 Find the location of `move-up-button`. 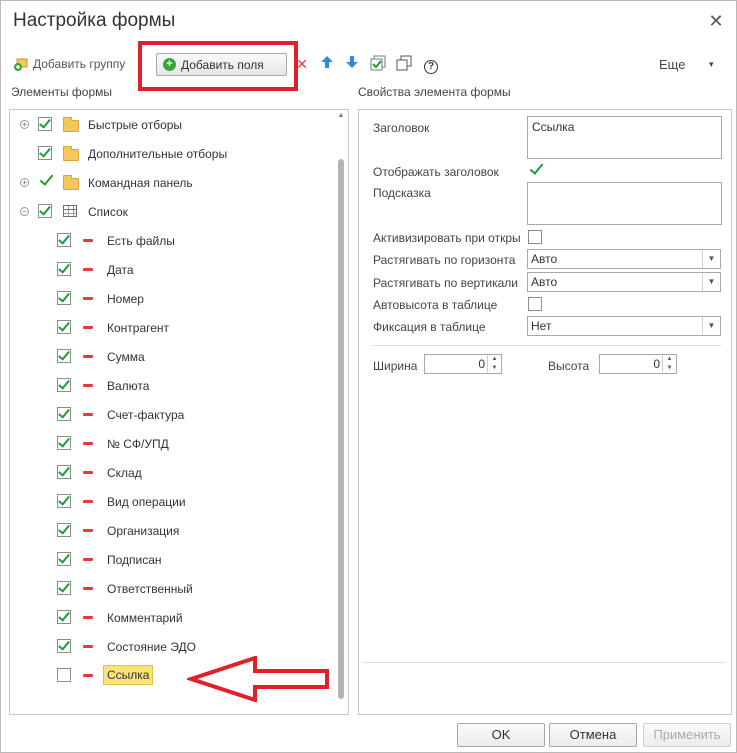

move-up-button is located at coordinates (327, 64).